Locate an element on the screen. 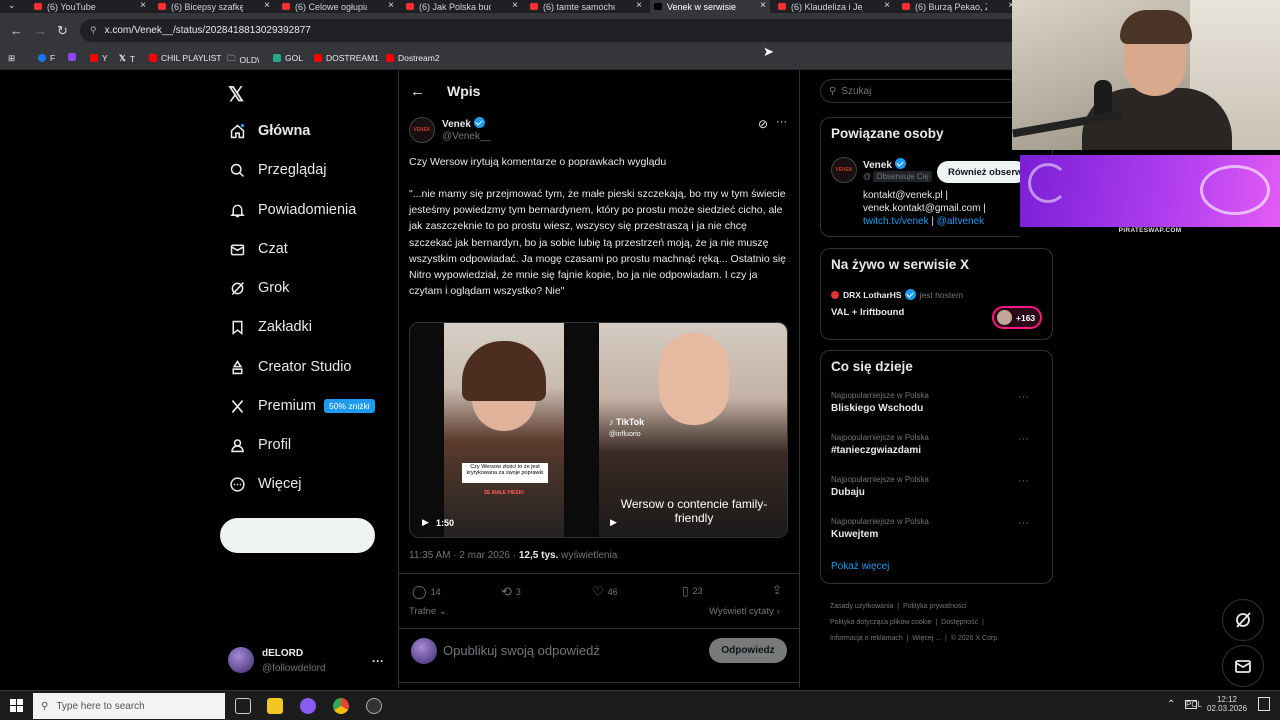 The width and height of the screenshot is (1280, 720). footer-link: Dostępność is located at coordinates (959, 622).